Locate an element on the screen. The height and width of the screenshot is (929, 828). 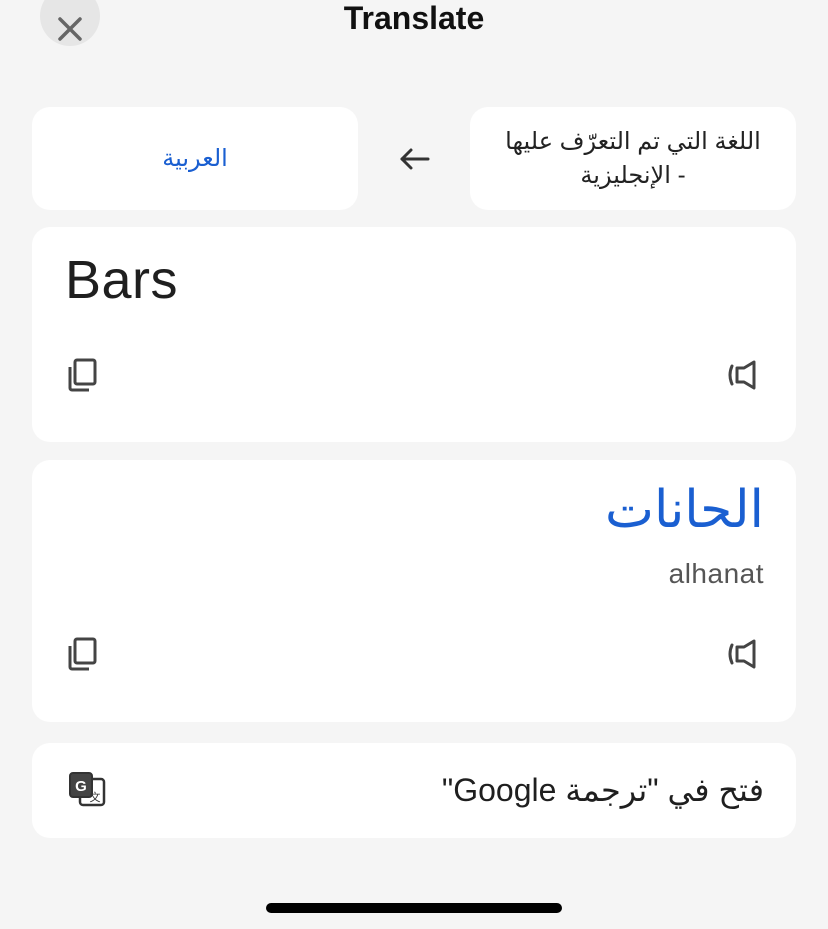
result-text: الحانات is located at coordinates (684, 510).